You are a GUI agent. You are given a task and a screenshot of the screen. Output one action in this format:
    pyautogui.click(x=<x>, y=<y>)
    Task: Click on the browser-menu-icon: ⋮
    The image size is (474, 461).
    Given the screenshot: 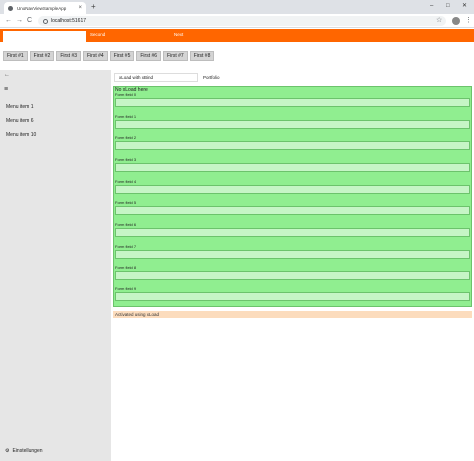 What is the action you would take?
    pyautogui.click(x=468, y=21)
    